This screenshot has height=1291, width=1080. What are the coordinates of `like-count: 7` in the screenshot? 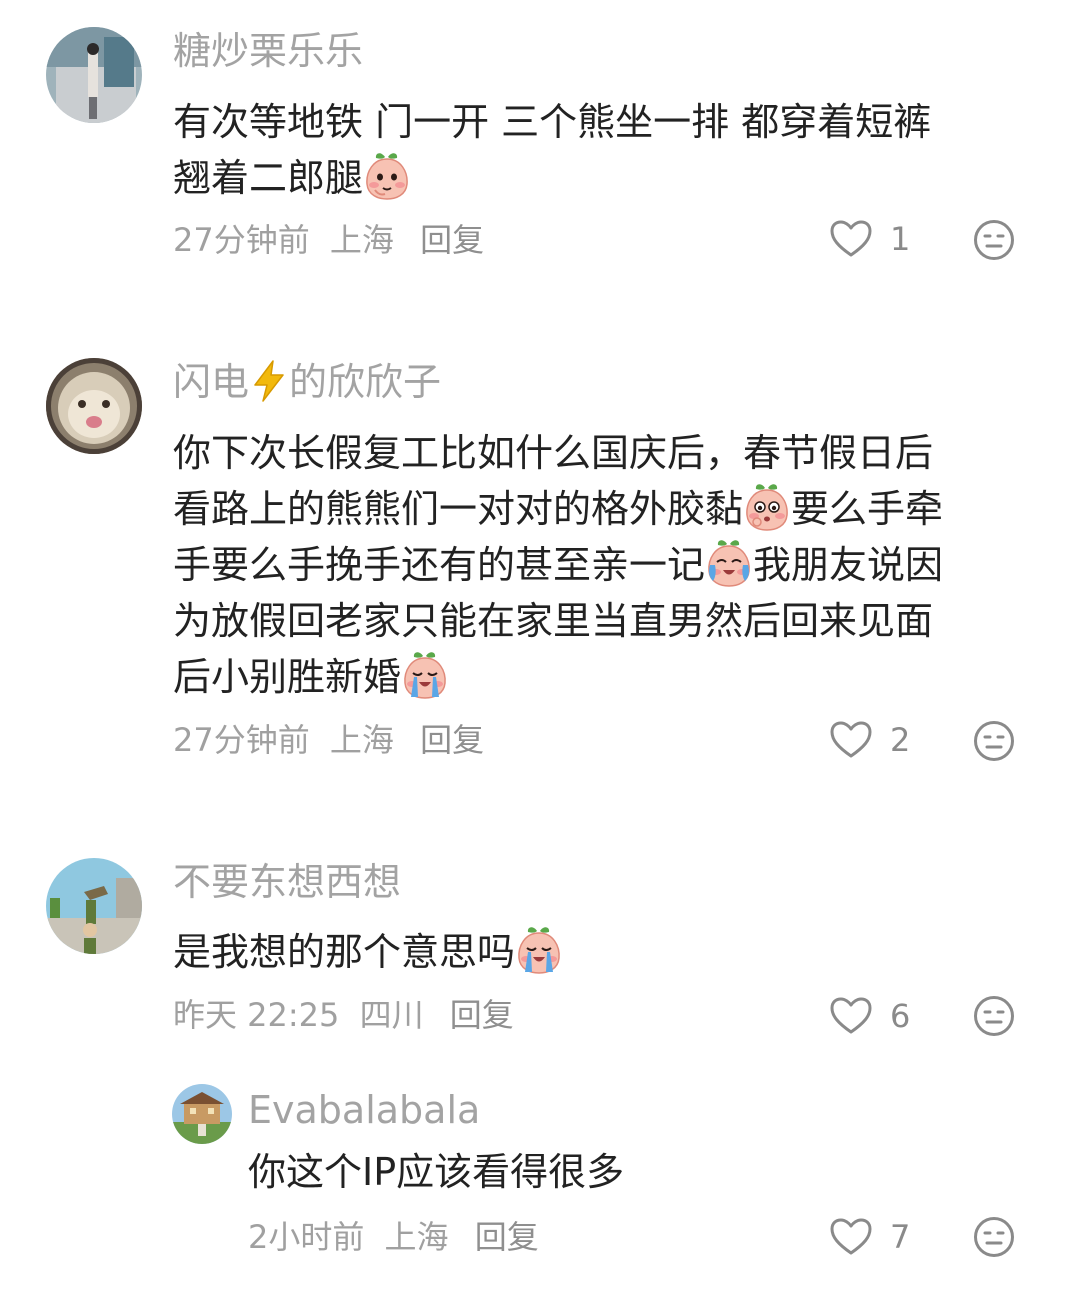 It's located at (900, 1237).